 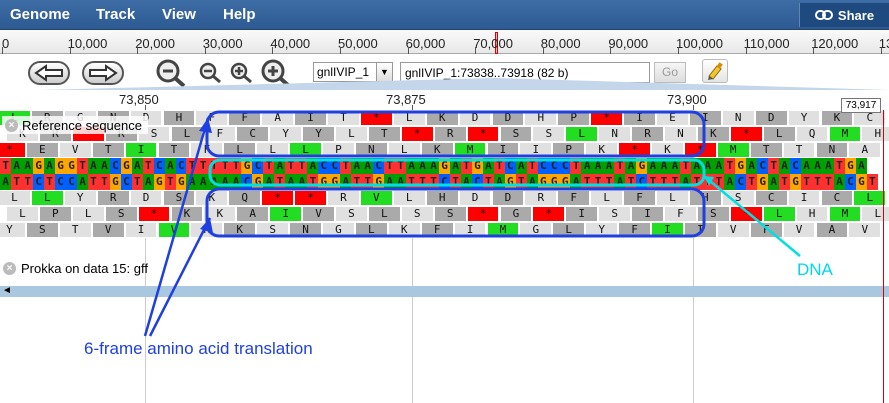 I want to click on share-button: Share, so click(x=844, y=15).